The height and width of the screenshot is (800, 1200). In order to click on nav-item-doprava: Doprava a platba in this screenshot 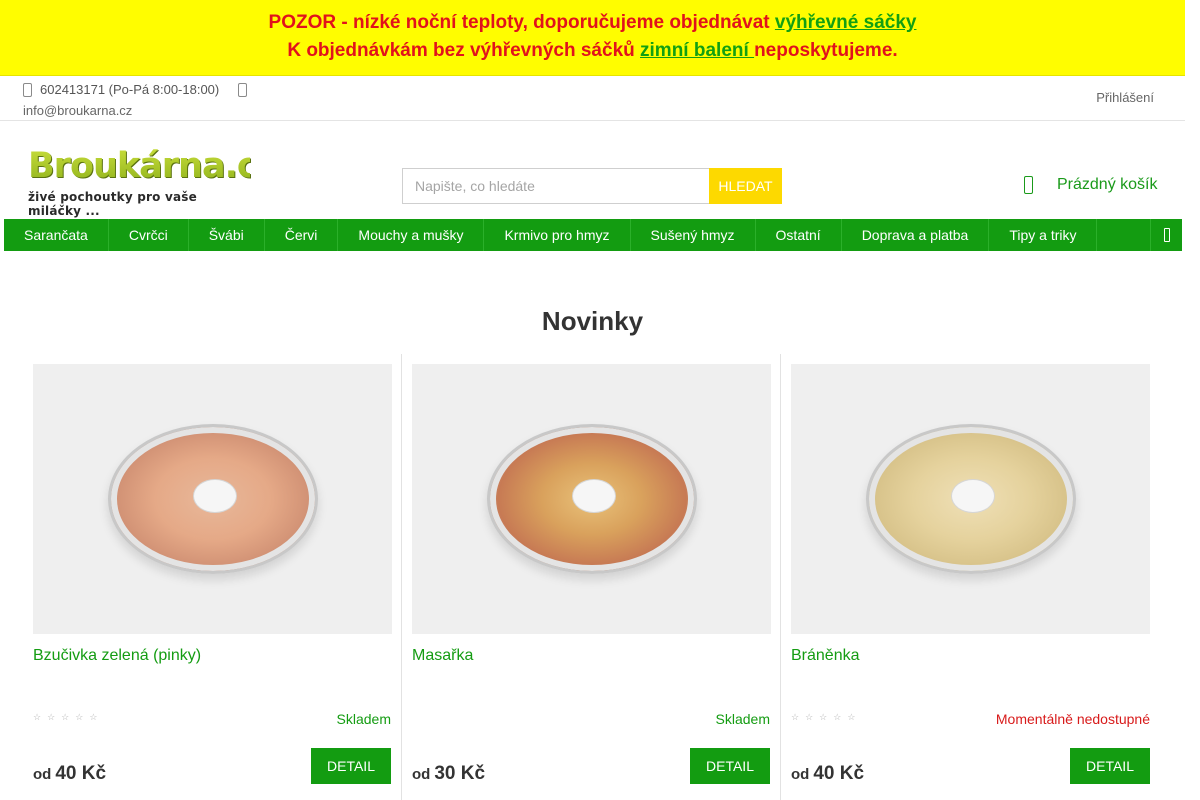, I will do `click(916, 235)`.